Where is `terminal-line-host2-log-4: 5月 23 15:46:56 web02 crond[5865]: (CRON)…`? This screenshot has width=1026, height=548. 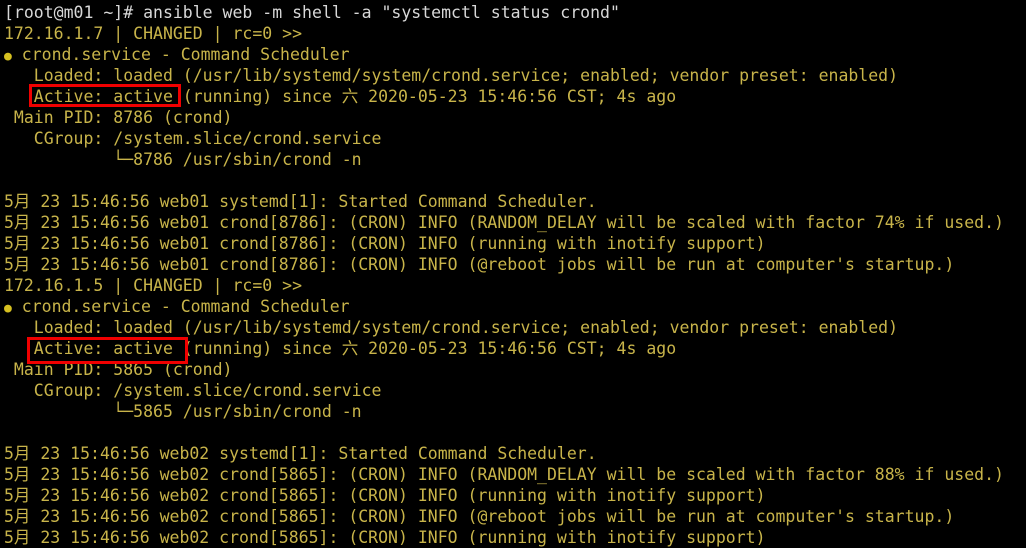
terminal-line-host2-log-4: 5月 23 15:46:56 web02 crond[5865]: (CRON)… is located at coordinates (479, 516).